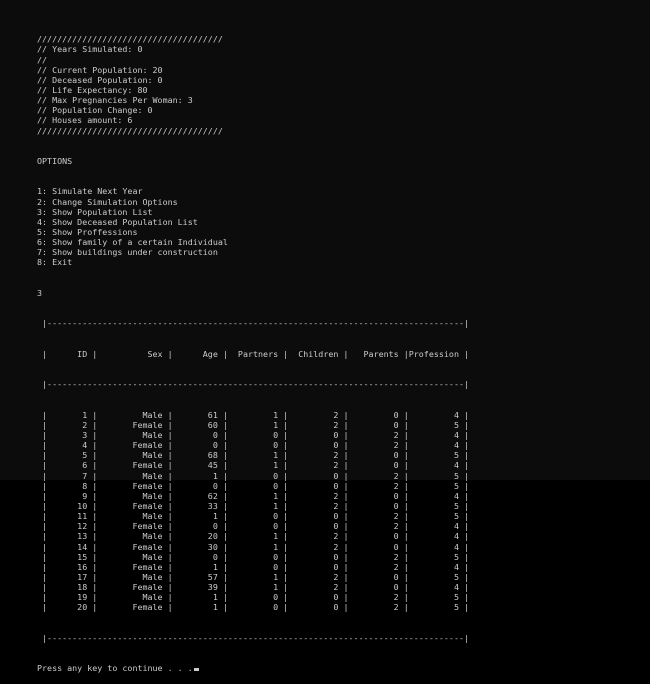 This screenshot has height=684, width=650. What do you see at coordinates (95, 211) in the screenshot?
I see `menu-option: 3: Show Population List` at bounding box center [95, 211].